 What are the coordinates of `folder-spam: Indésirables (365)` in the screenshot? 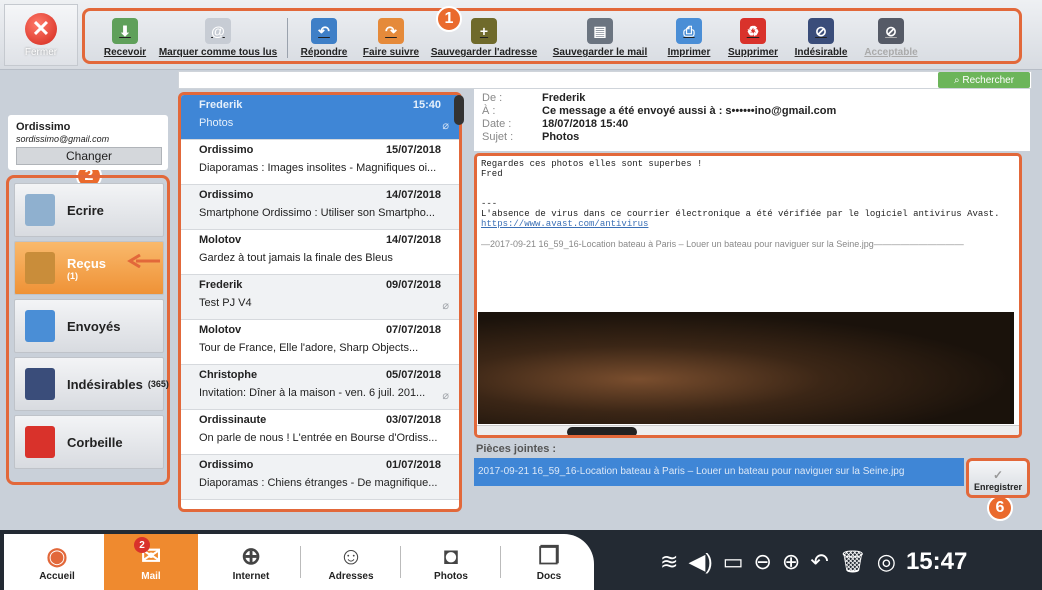 It's located at (91, 384).